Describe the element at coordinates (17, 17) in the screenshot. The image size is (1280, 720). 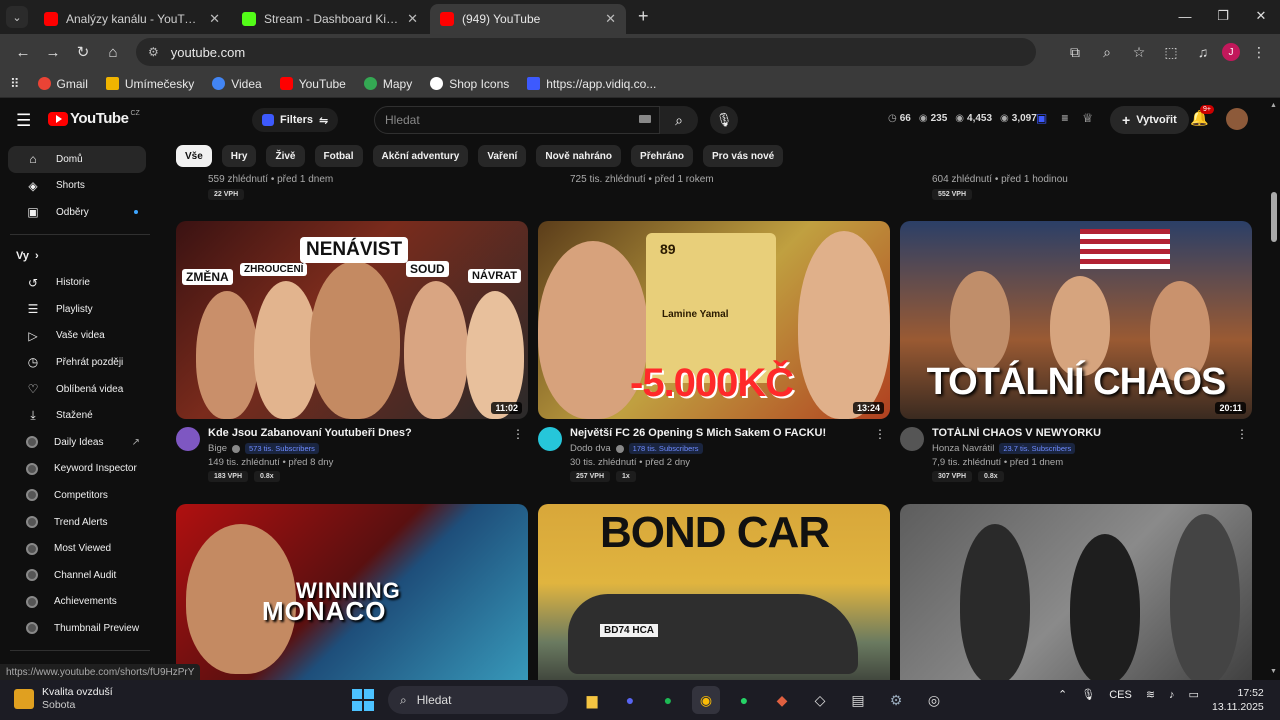
I see `tab-search-button: ⌄` at that location.